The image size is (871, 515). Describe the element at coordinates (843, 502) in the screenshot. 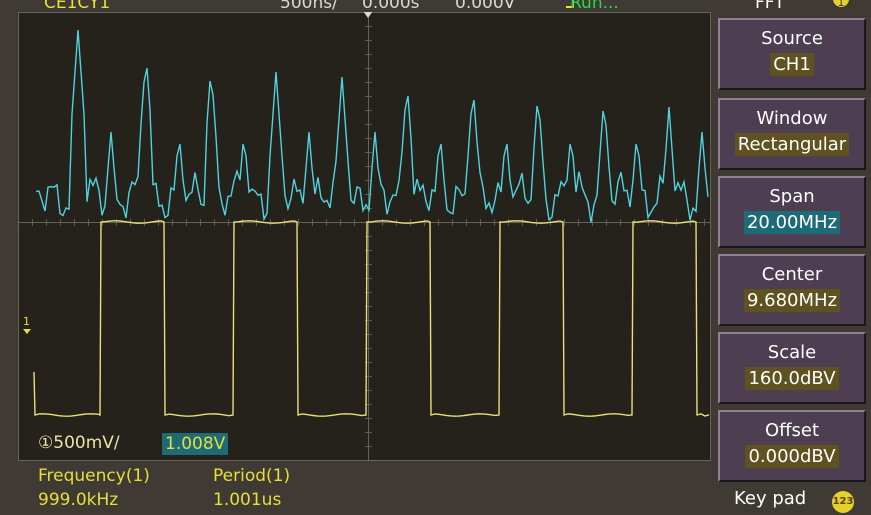

I see `keypad-icon: 123` at that location.